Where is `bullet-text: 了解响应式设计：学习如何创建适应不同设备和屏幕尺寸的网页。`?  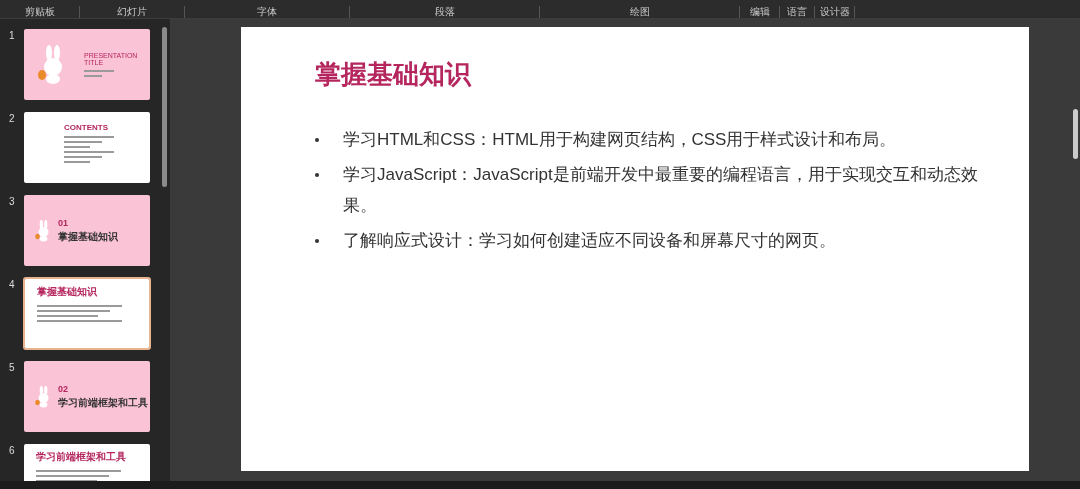 bullet-text: 了解响应式设计：学习如何创建适应不同设备和屏幕尺寸的网页。 is located at coordinates (589, 241).